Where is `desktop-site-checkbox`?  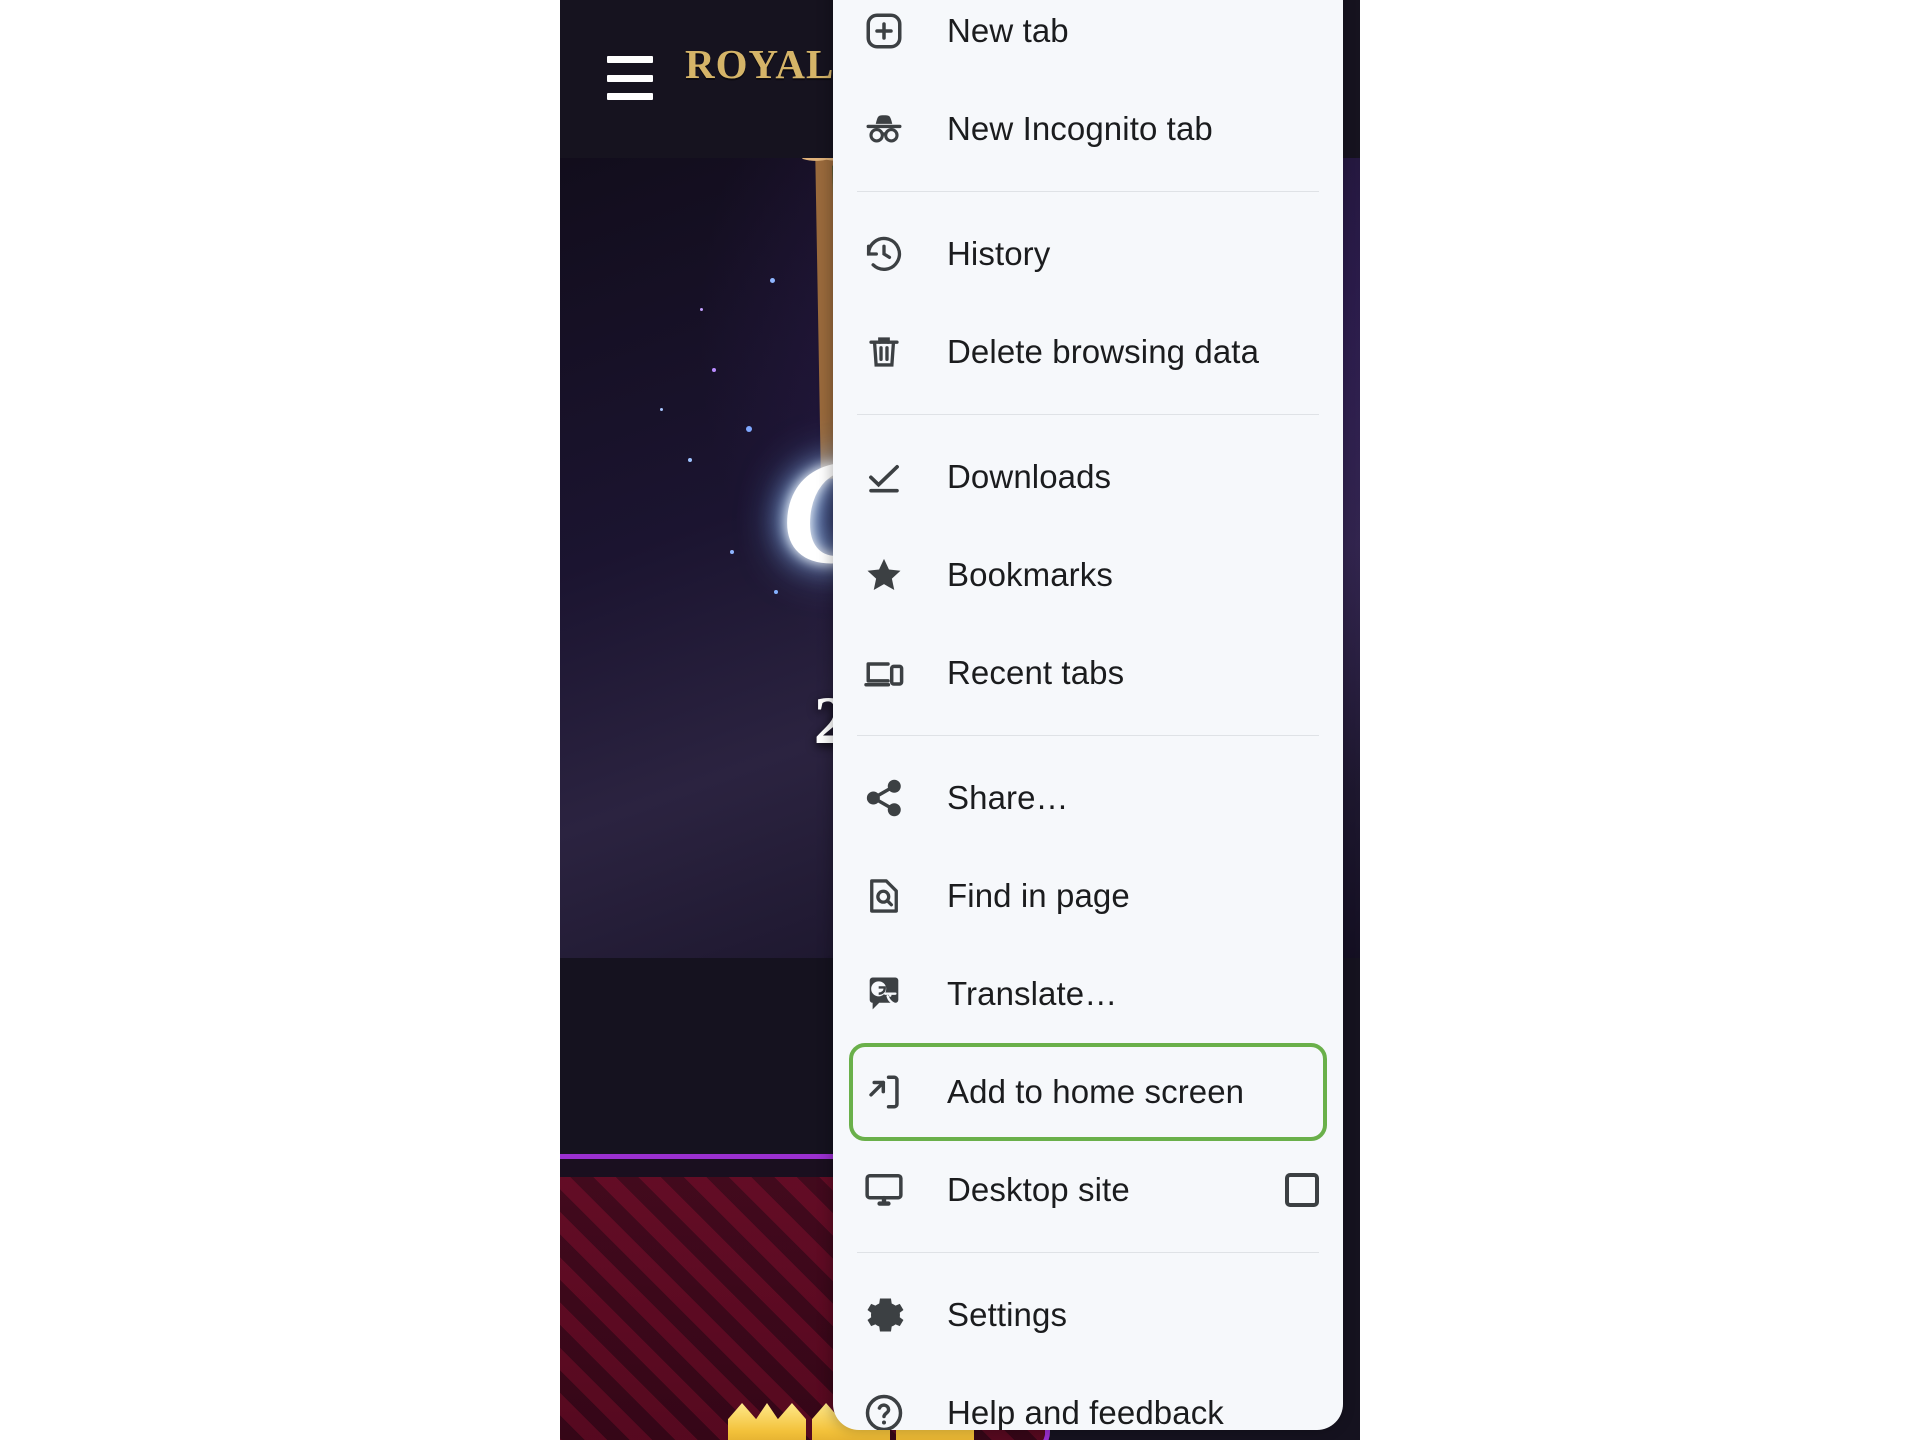 desktop-site-checkbox is located at coordinates (1302, 1190).